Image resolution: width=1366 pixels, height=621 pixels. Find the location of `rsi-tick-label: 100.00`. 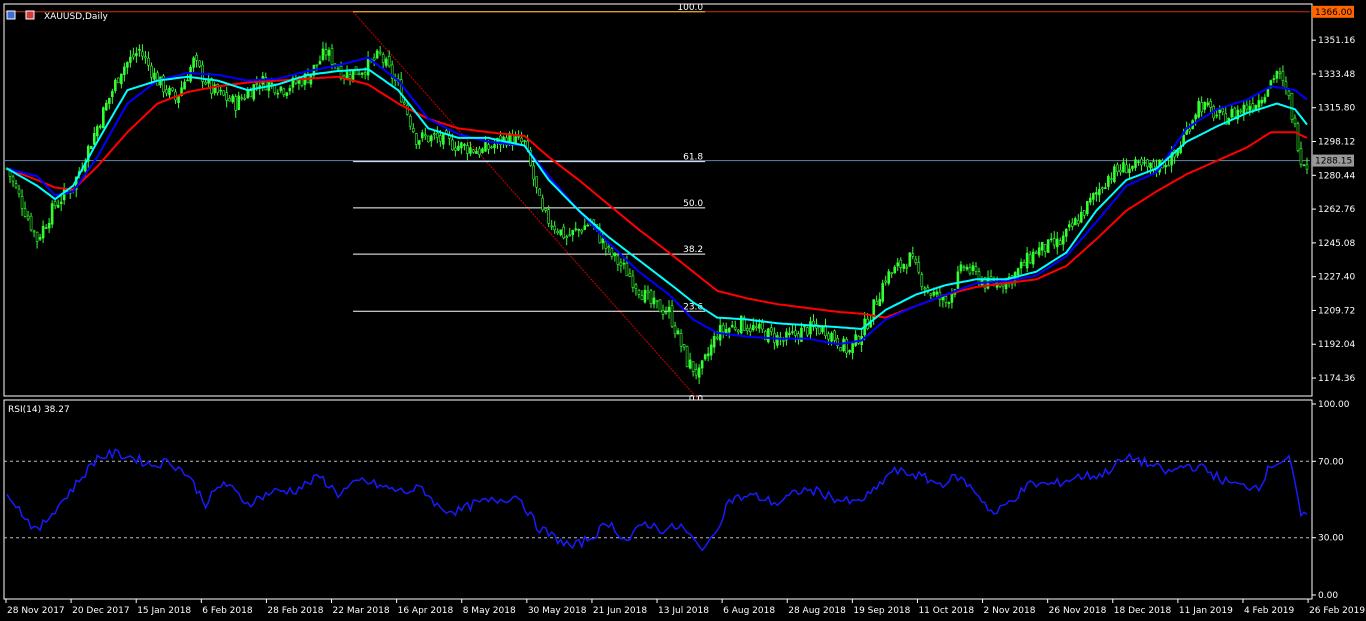

rsi-tick-label: 100.00 is located at coordinates (1334, 405).